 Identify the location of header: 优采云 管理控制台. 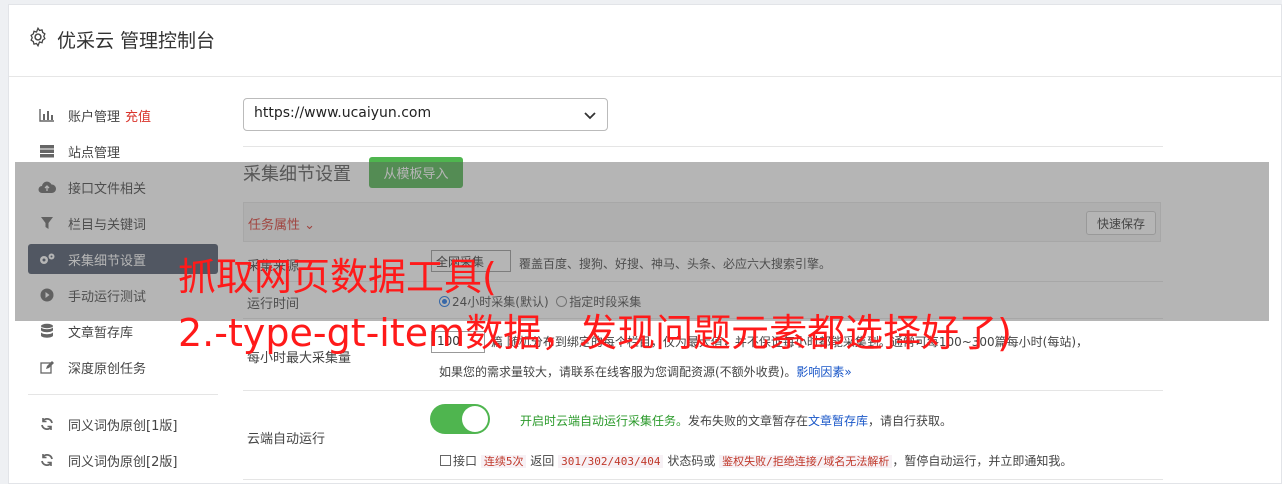
(645, 41).